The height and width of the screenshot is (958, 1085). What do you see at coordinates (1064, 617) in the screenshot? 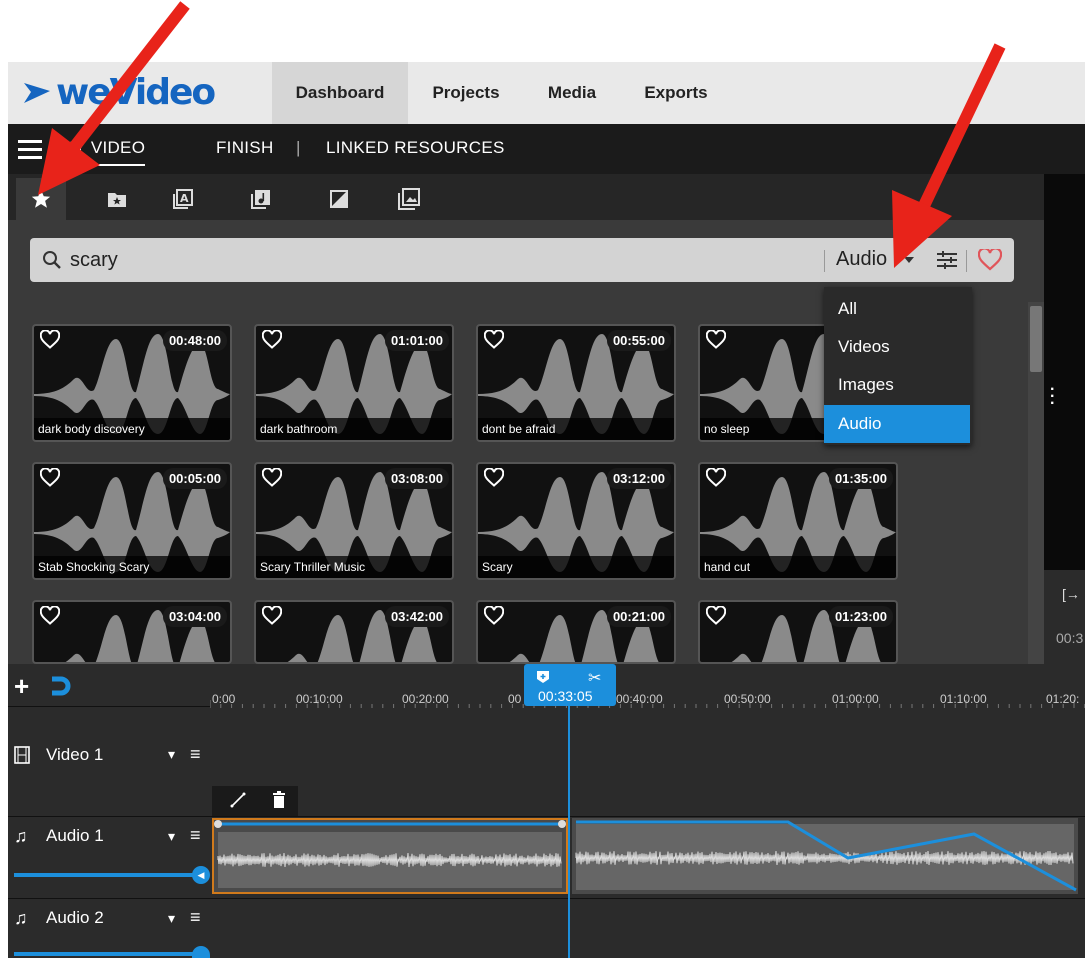
I see `preview-controls` at bounding box center [1064, 617].